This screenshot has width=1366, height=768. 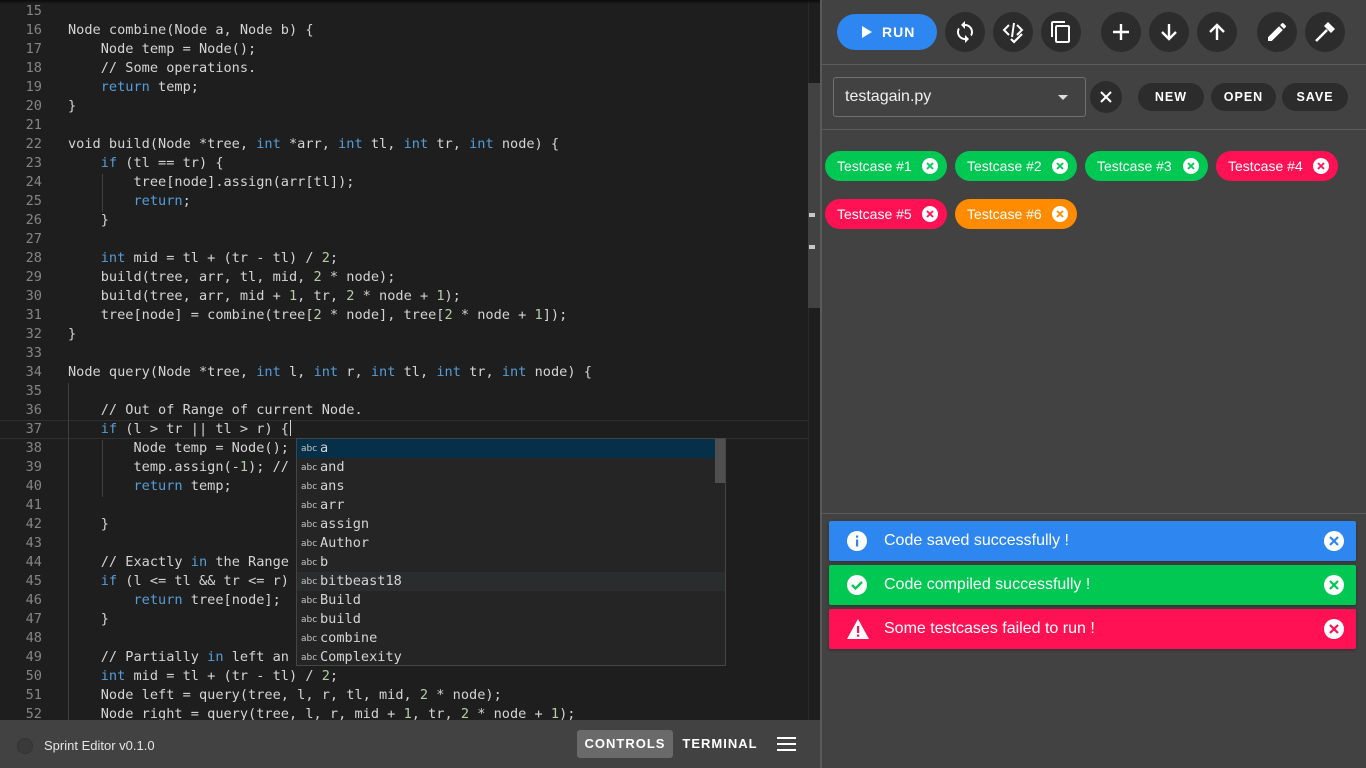 What do you see at coordinates (404, 353) in the screenshot?
I see `code-line: 33` at bounding box center [404, 353].